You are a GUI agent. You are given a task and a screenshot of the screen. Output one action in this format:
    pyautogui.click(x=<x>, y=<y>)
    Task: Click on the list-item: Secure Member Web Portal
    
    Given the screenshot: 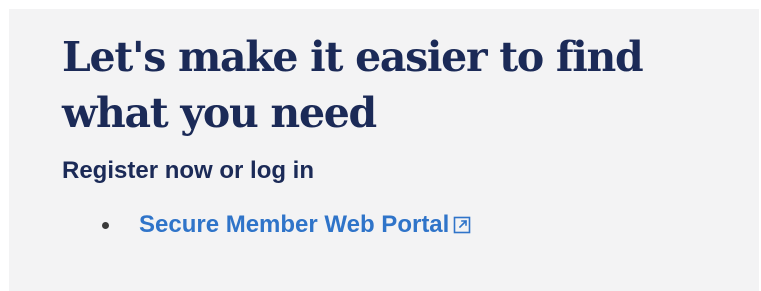 What is the action you would take?
    pyautogui.click(x=430, y=225)
    